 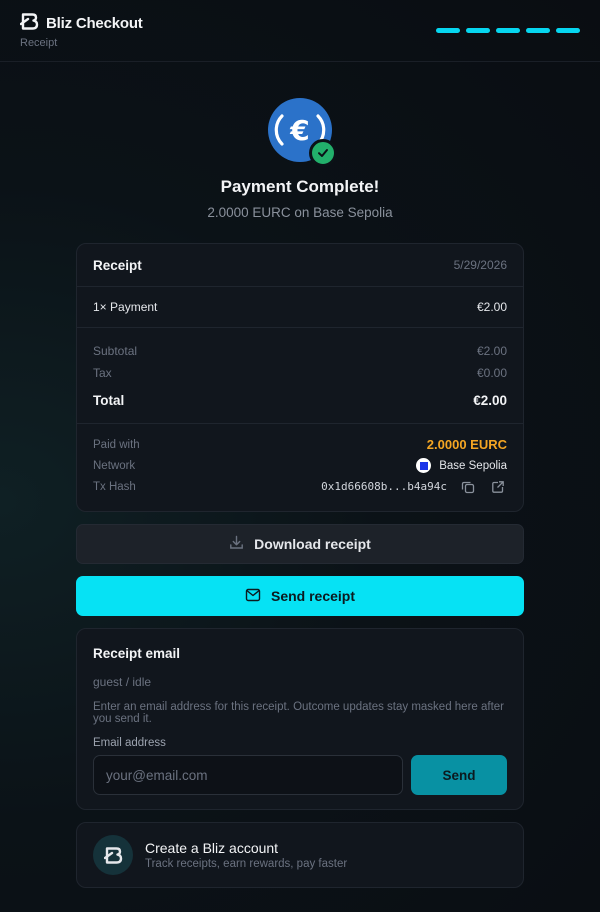 What do you see at coordinates (490, 400) in the screenshot?
I see `total-value: €2.00` at bounding box center [490, 400].